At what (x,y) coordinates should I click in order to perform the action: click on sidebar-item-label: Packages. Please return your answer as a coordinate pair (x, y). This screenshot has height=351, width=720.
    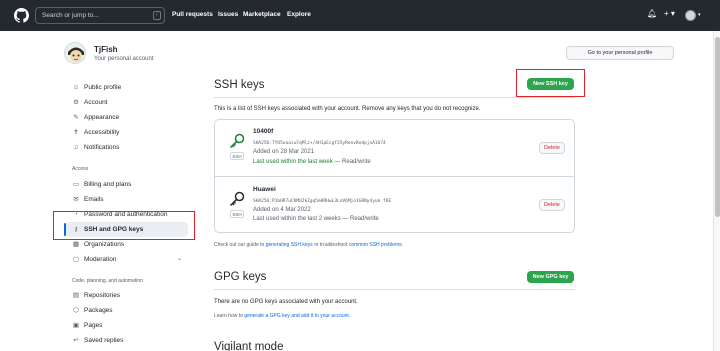
    Looking at the image, I should click on (98, 310).